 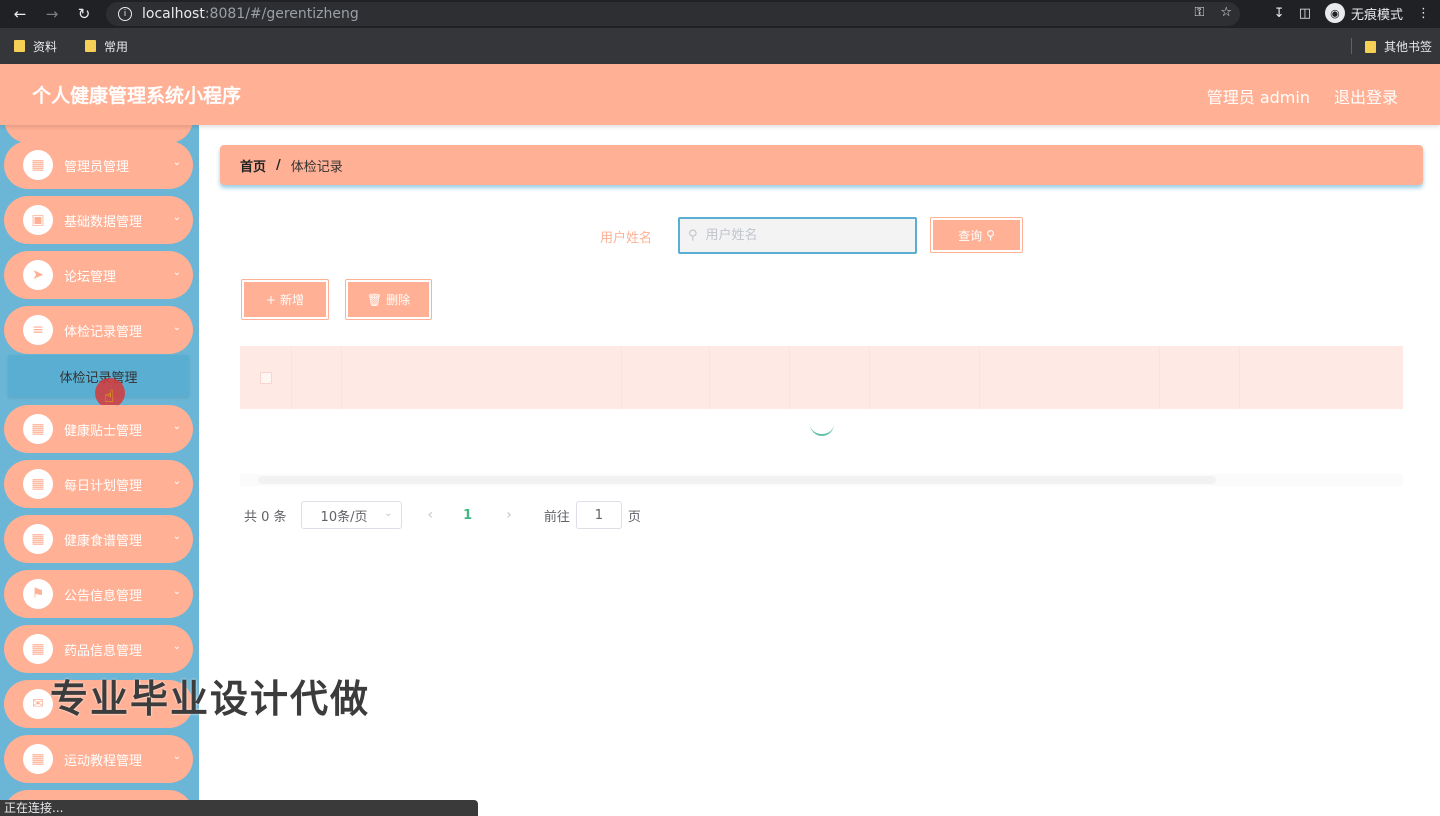 I want to click on forward-icon: →, so click(x=52, y=14).